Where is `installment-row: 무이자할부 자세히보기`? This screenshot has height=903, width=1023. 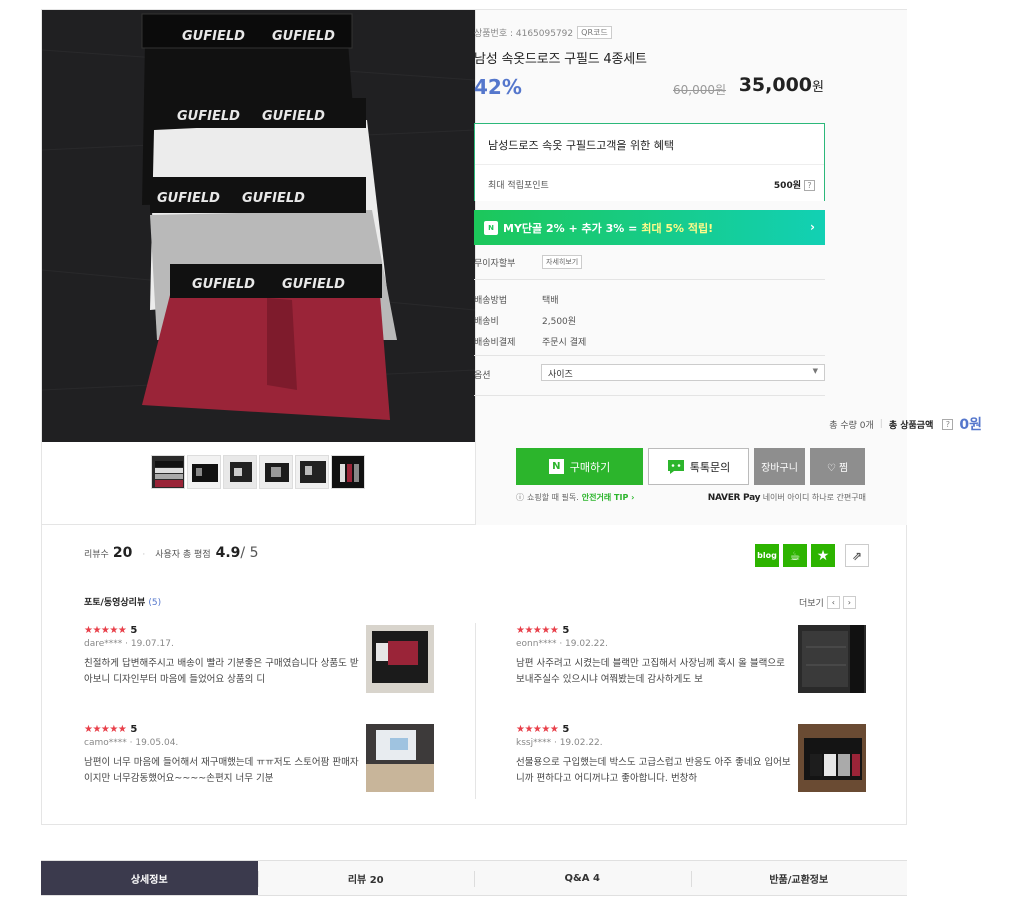
installment-row: 무이자할부 자세히보기 is located at coordinates (528, 262).